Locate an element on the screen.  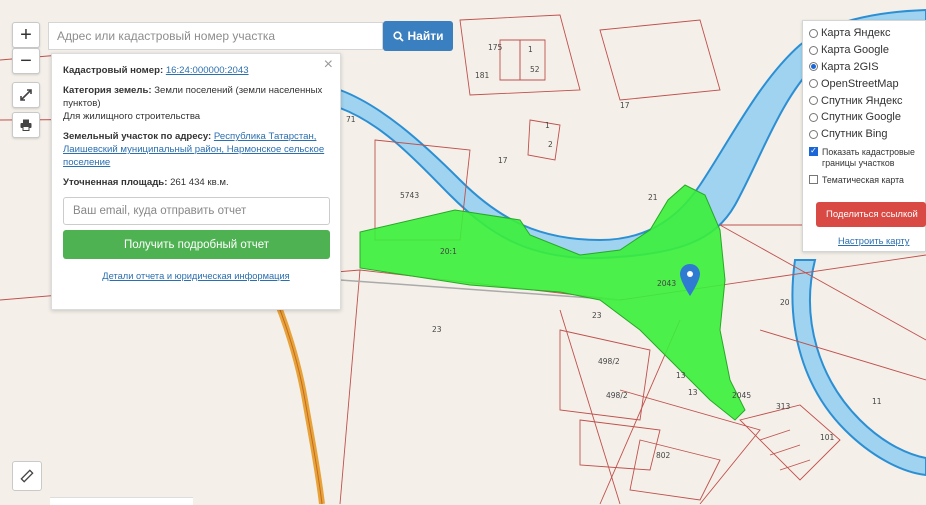
checkbox-icon: ✓ is located at coordinates (813, 151).